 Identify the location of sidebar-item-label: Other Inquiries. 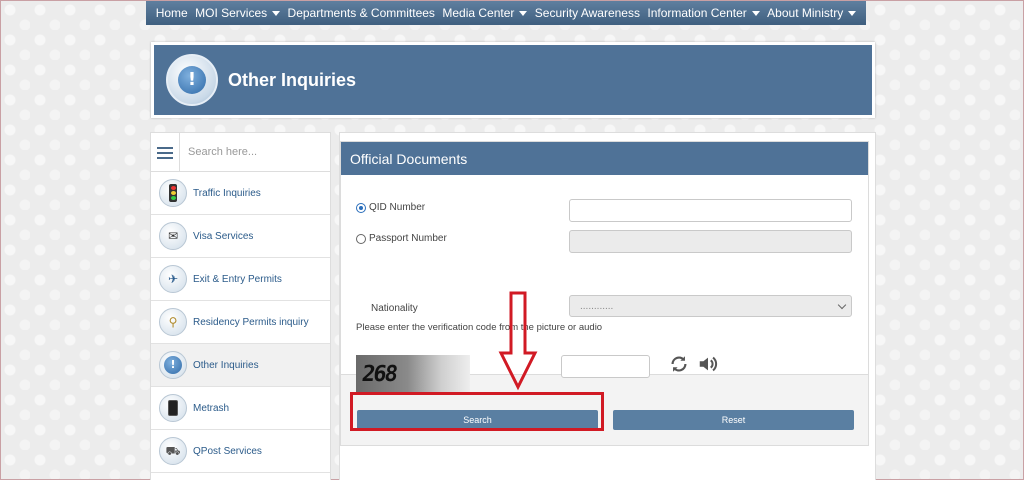
(226, 365).